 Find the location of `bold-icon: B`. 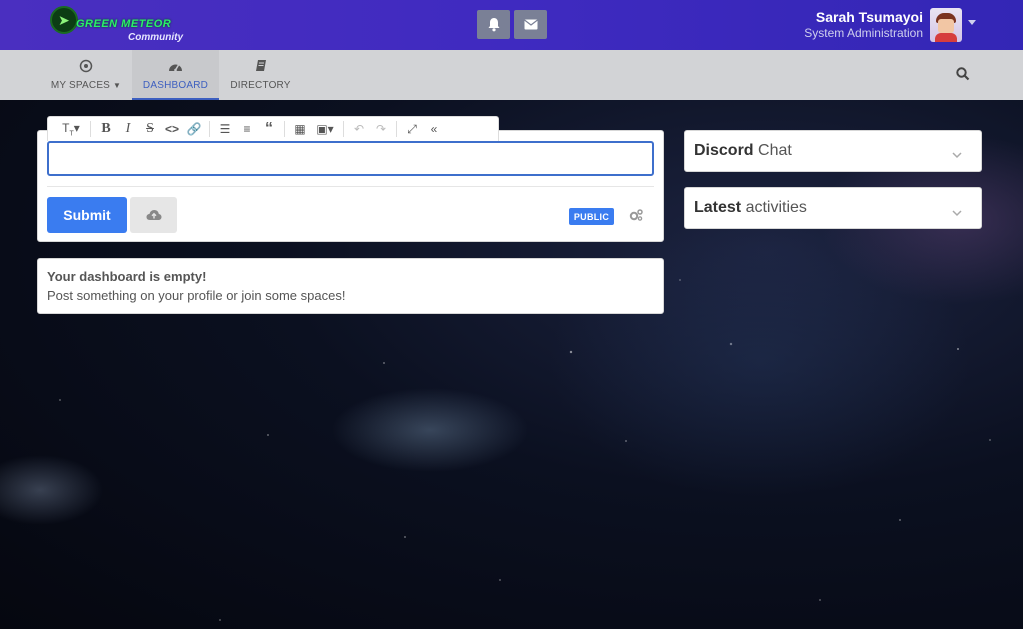

bold-icon: B is located at coordinates (106, 129).